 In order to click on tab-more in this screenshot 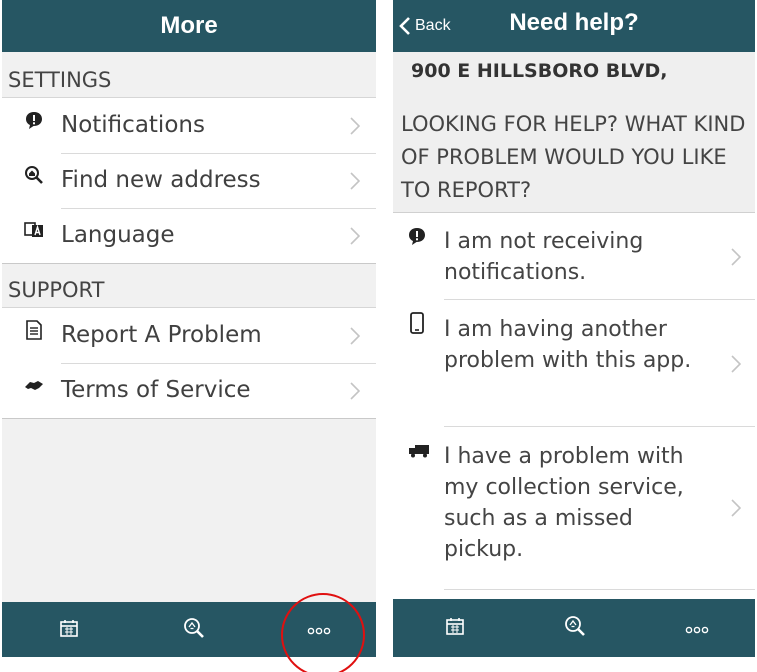, I will do `click(697, 628)`.